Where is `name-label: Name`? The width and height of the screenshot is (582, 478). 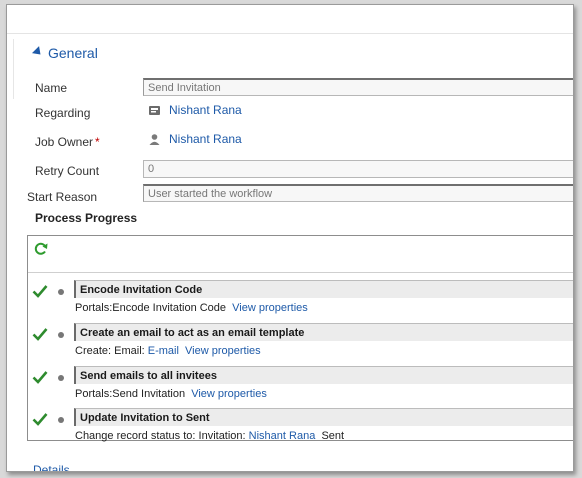 name-label: Name is located at coordinates (51, 88).